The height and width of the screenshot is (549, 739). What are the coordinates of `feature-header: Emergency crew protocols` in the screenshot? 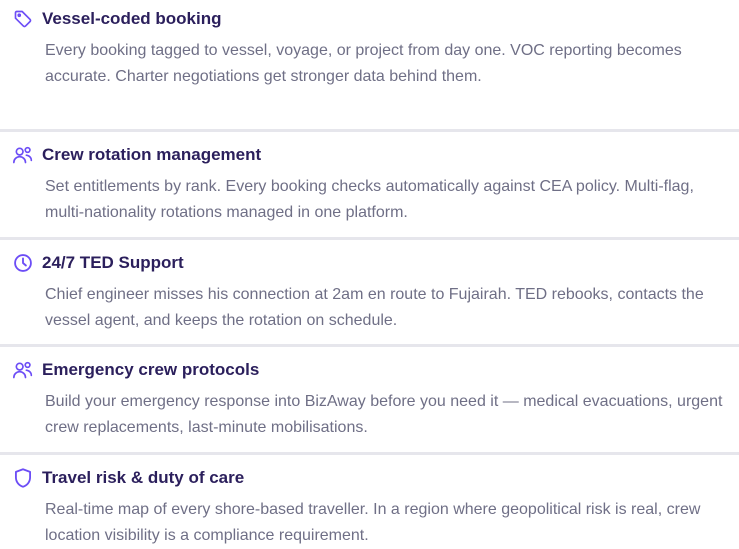 It's located at (135, 370).